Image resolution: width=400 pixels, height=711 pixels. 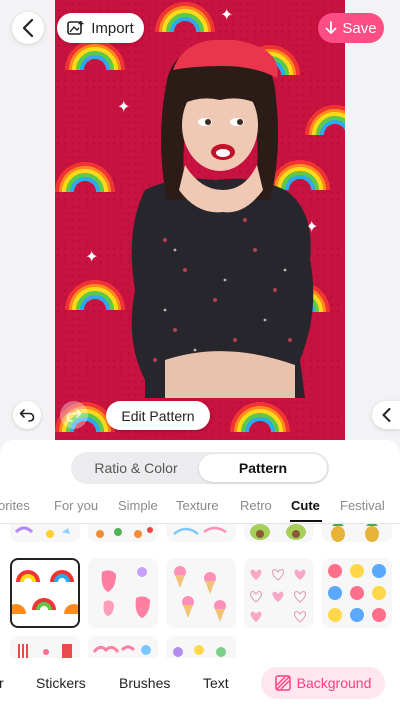 I want to click on segmented-control: Ratio & Color Pattern, so click(x=200, y=468).